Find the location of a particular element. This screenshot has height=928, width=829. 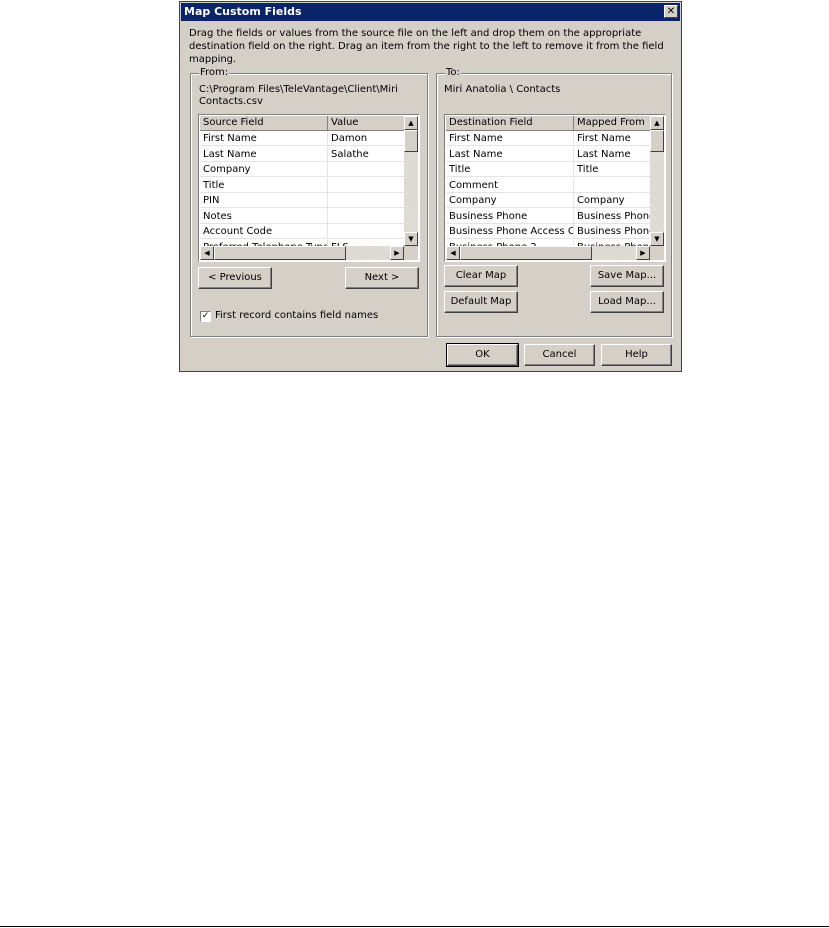

table-row: First Name First Name is located at coordinates (548, 138).